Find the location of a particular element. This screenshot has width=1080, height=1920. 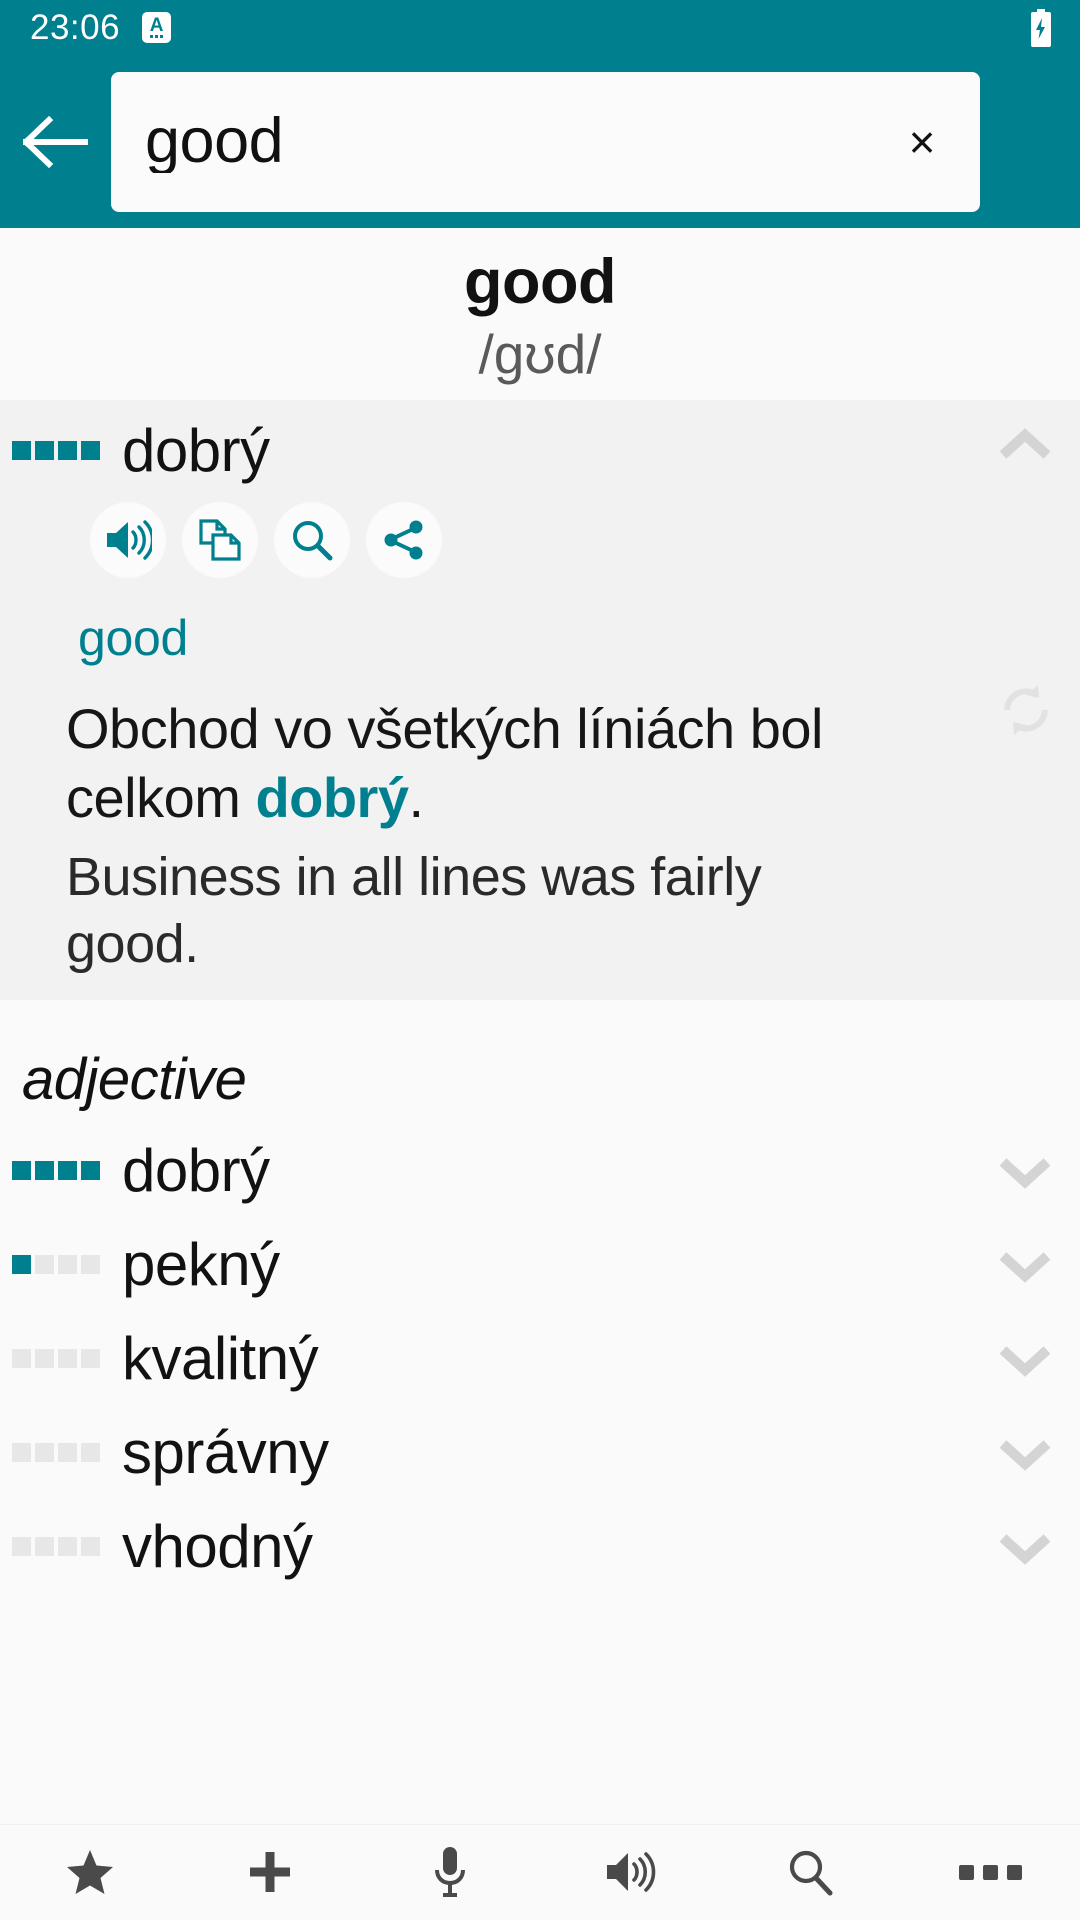

search-bar: good × is located at coordinates (540, 141).